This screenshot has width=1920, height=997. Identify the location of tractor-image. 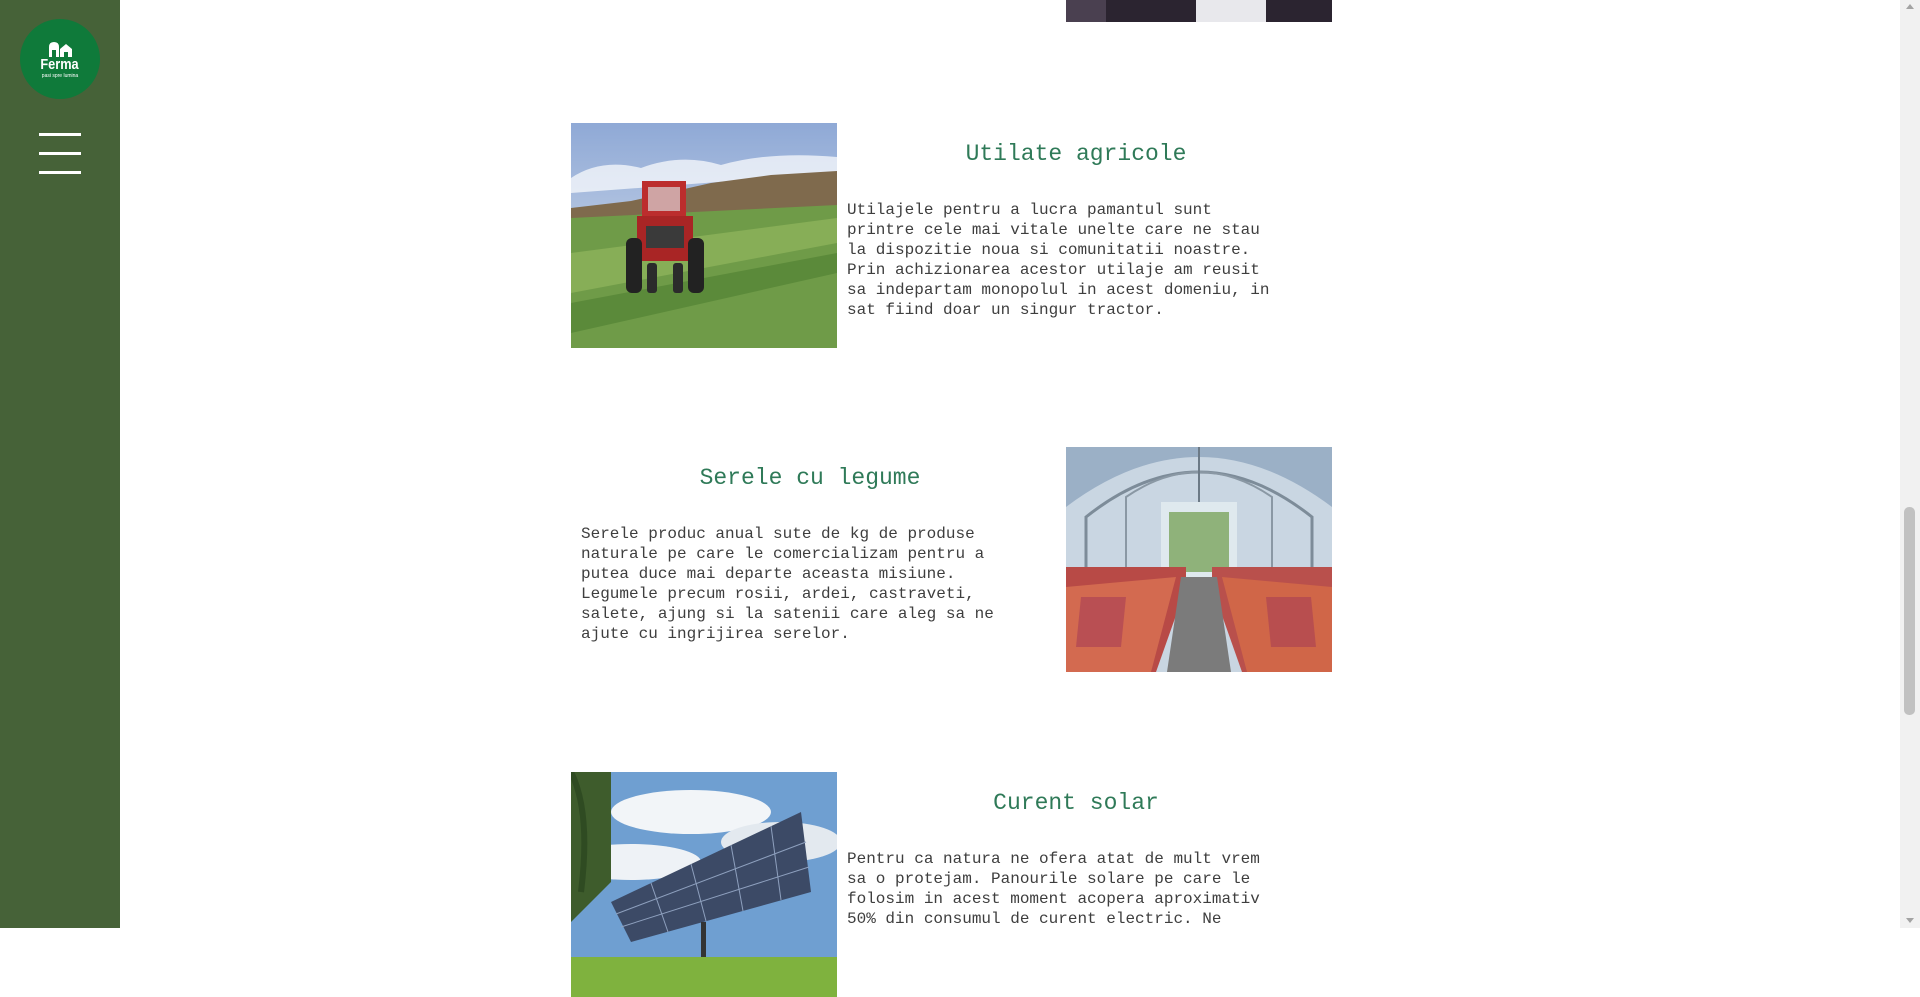
(704, 235).